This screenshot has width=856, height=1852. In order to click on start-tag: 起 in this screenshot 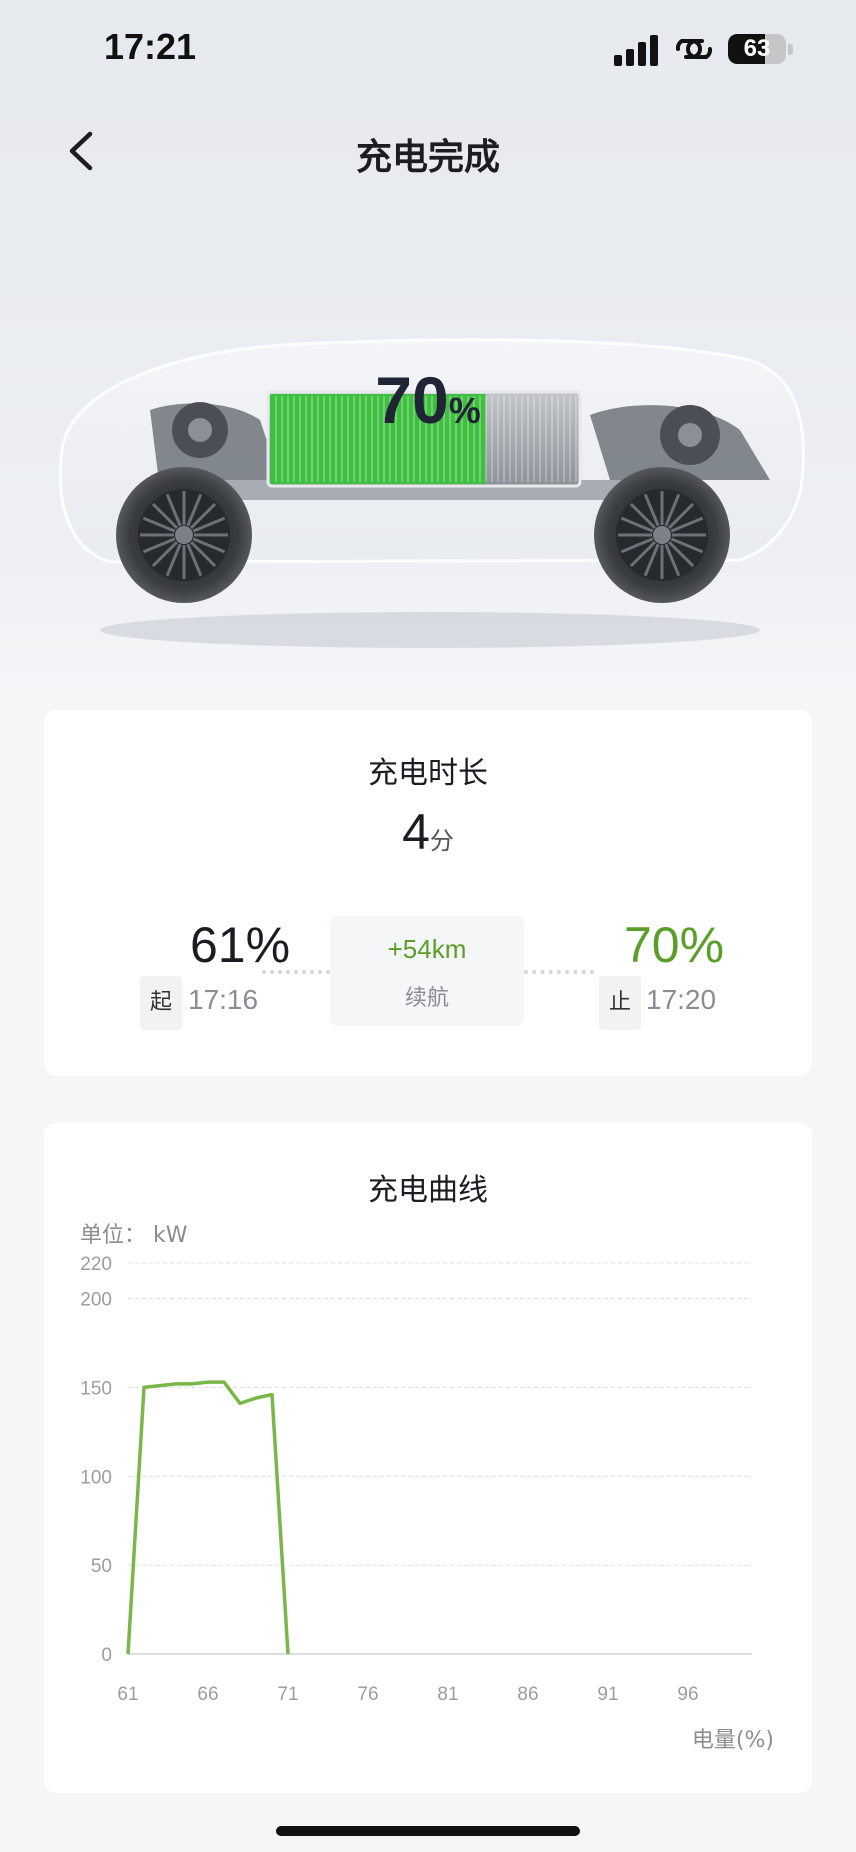, I will do `click(161, 1003)`.